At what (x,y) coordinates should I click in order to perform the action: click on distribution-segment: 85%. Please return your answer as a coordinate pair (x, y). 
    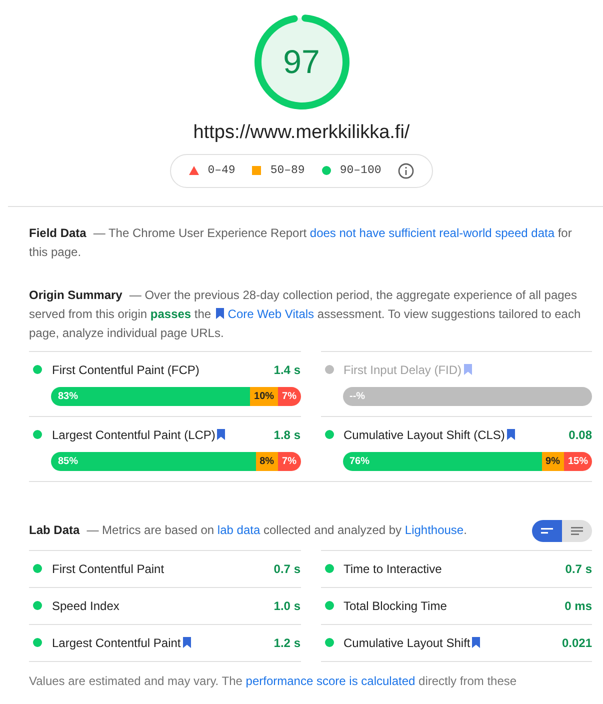
    Looking at the image, I should click on (153, 461).